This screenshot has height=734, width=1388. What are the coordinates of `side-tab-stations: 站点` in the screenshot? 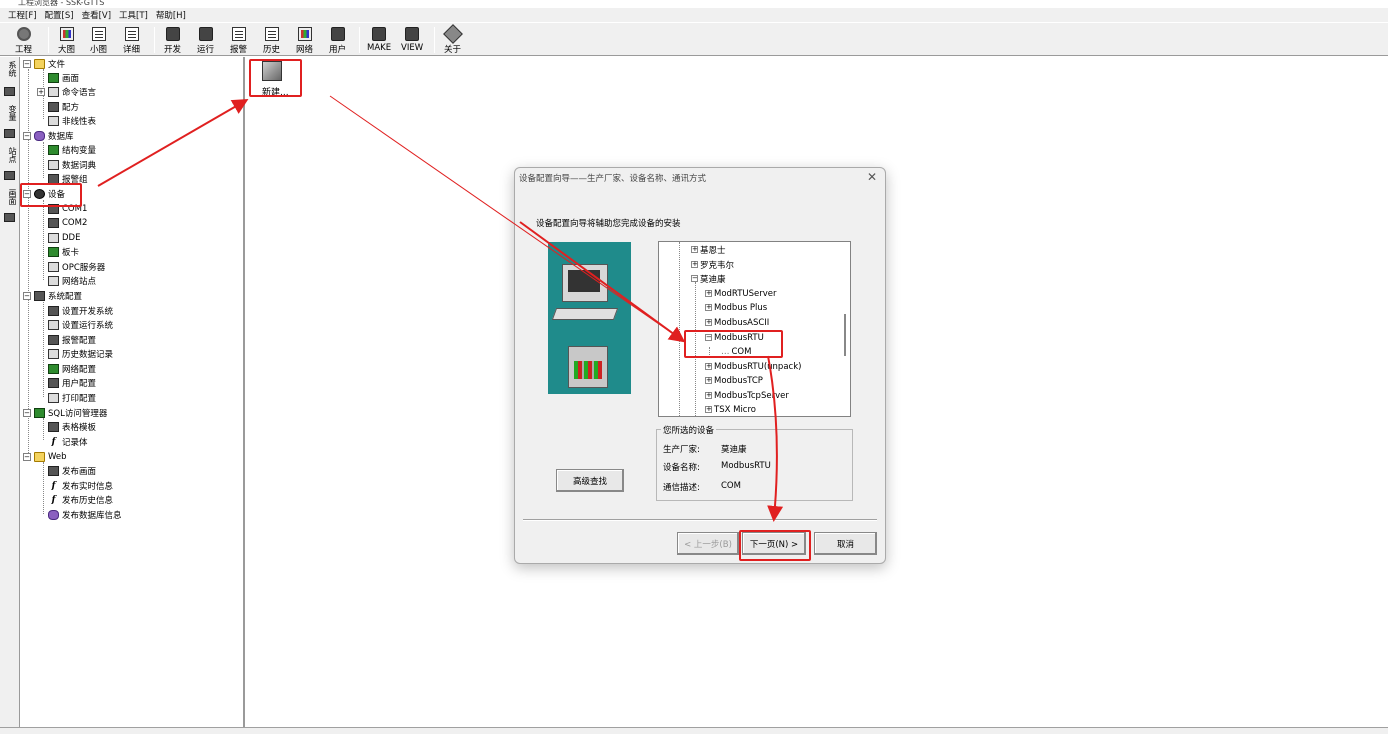 It's located at (9, 155).